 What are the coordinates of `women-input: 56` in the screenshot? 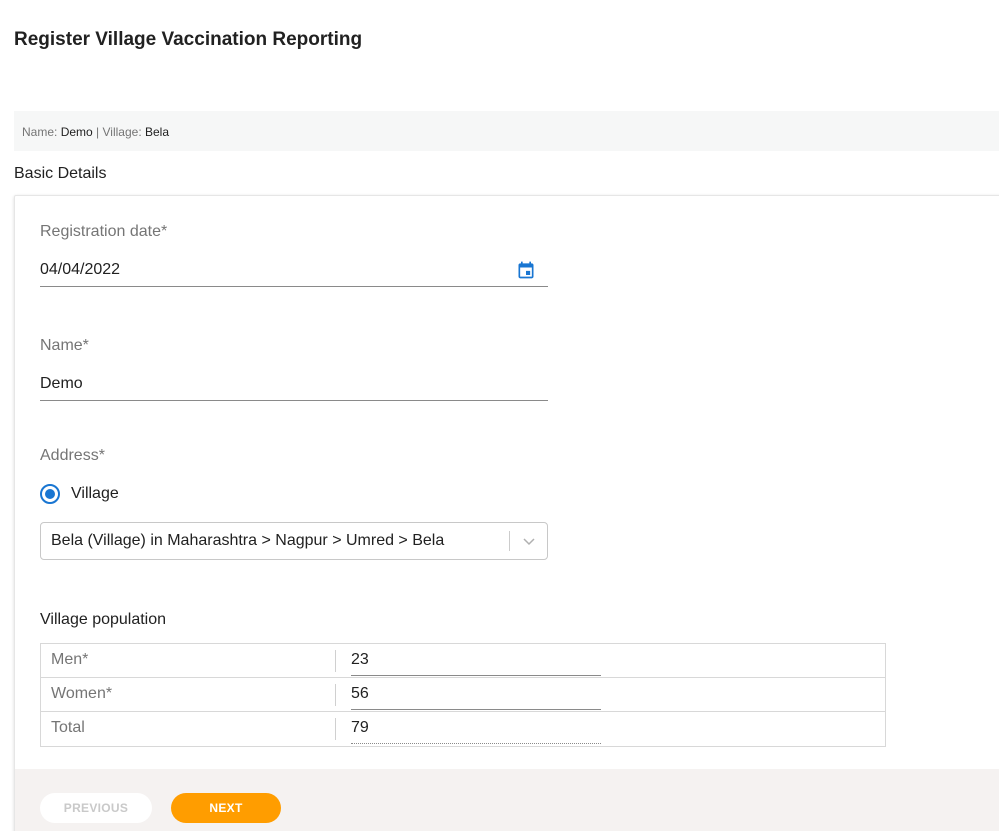 It's located at (476, 694).